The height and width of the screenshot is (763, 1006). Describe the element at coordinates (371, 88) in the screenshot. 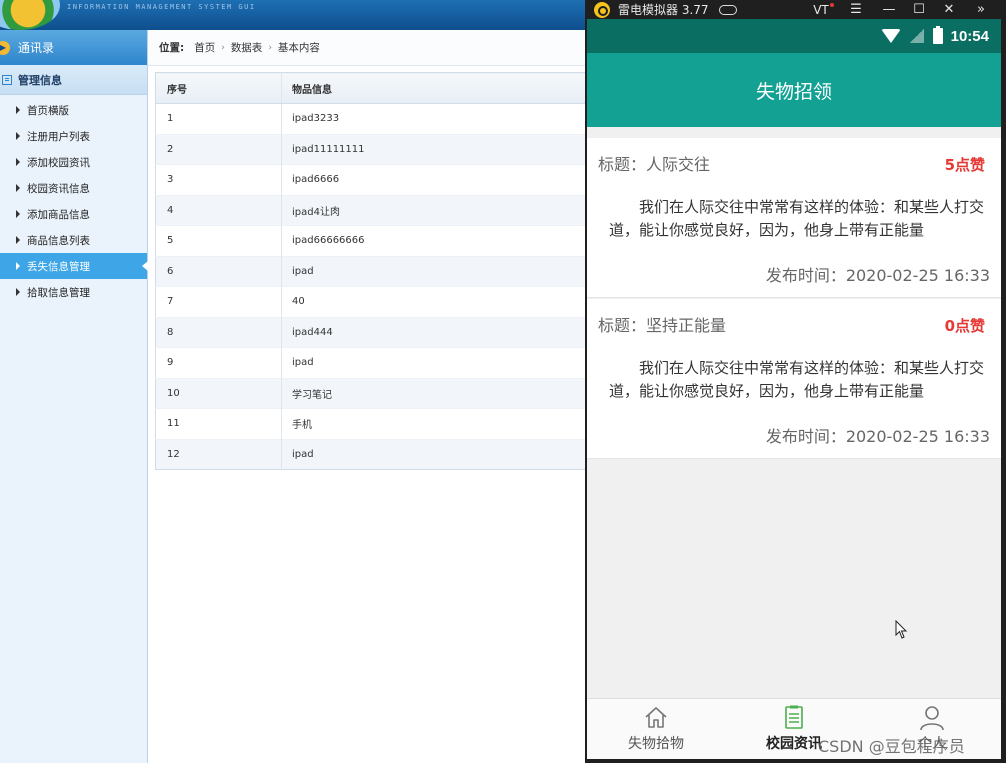

I see `table-header-row: 序号 物品信息` at that location.